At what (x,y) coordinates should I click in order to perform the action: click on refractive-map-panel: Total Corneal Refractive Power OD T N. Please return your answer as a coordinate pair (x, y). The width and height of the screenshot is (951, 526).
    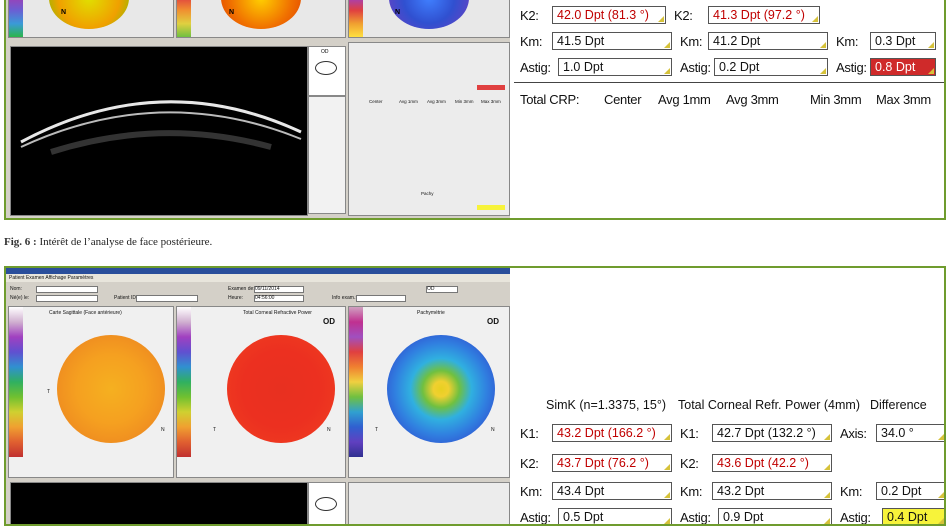
    Looking at the image, I should click on (261, 392).